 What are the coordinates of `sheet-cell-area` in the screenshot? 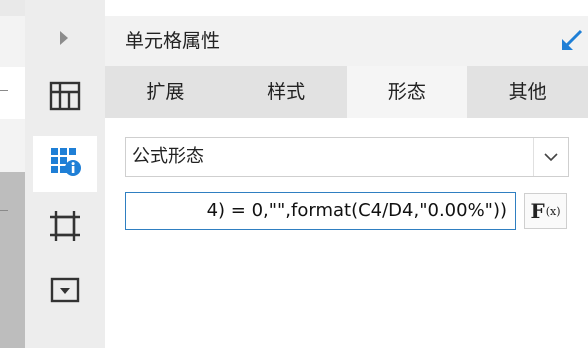 It's located at (12, 93).